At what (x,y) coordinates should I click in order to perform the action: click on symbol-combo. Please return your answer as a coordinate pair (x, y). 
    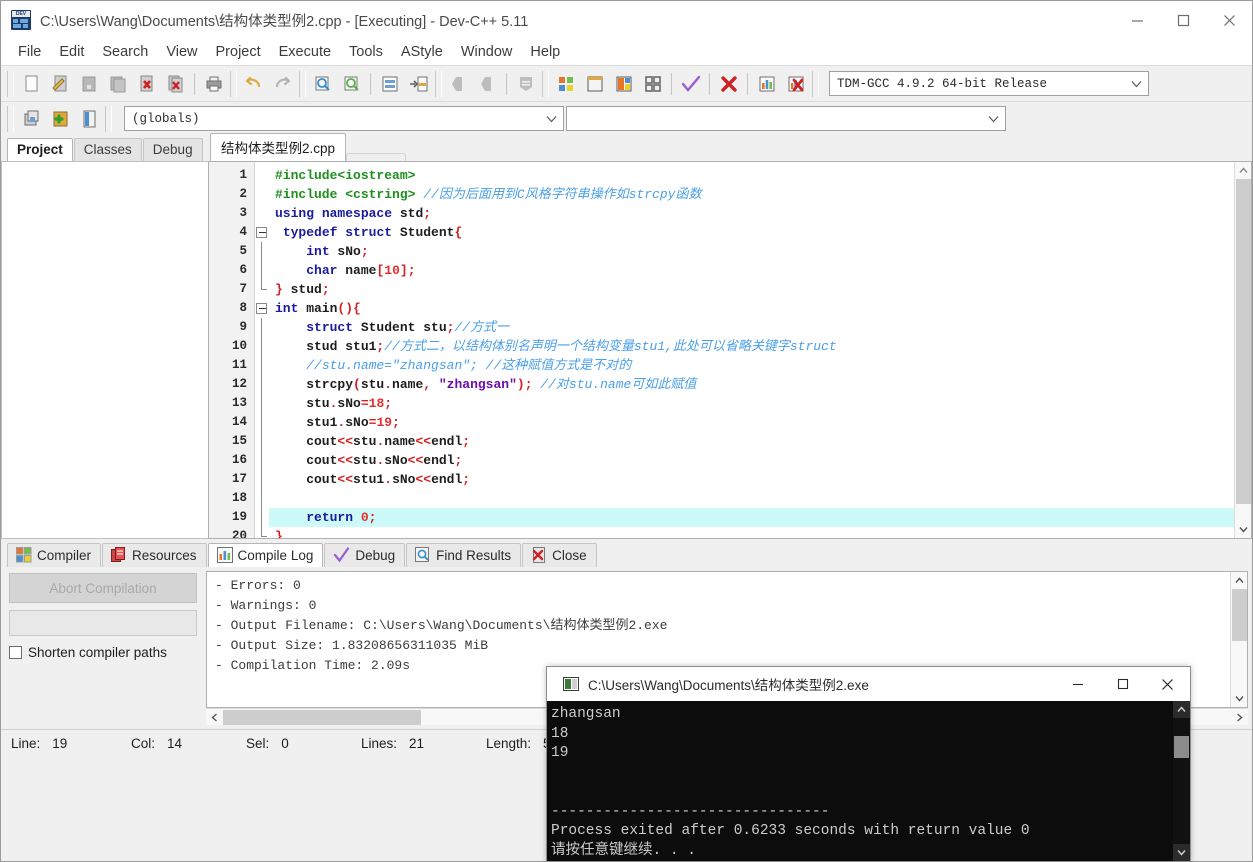
    Looking at the image, I should click on (786, 118).